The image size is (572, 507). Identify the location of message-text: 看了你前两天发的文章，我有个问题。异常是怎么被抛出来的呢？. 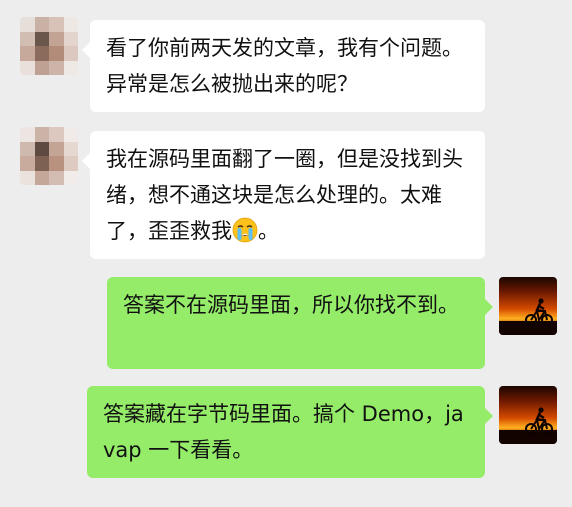
(284, 66).